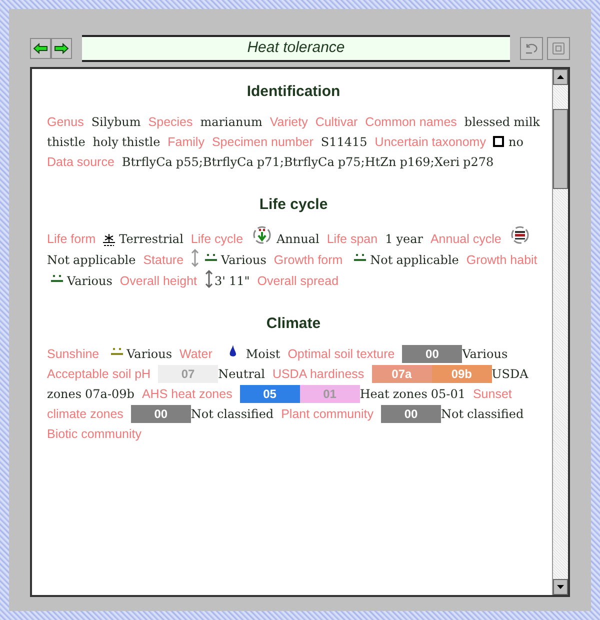 The width and height of the screenshot is (600, 620). I want to click on zone-swatch: 05, so click(270, 394).